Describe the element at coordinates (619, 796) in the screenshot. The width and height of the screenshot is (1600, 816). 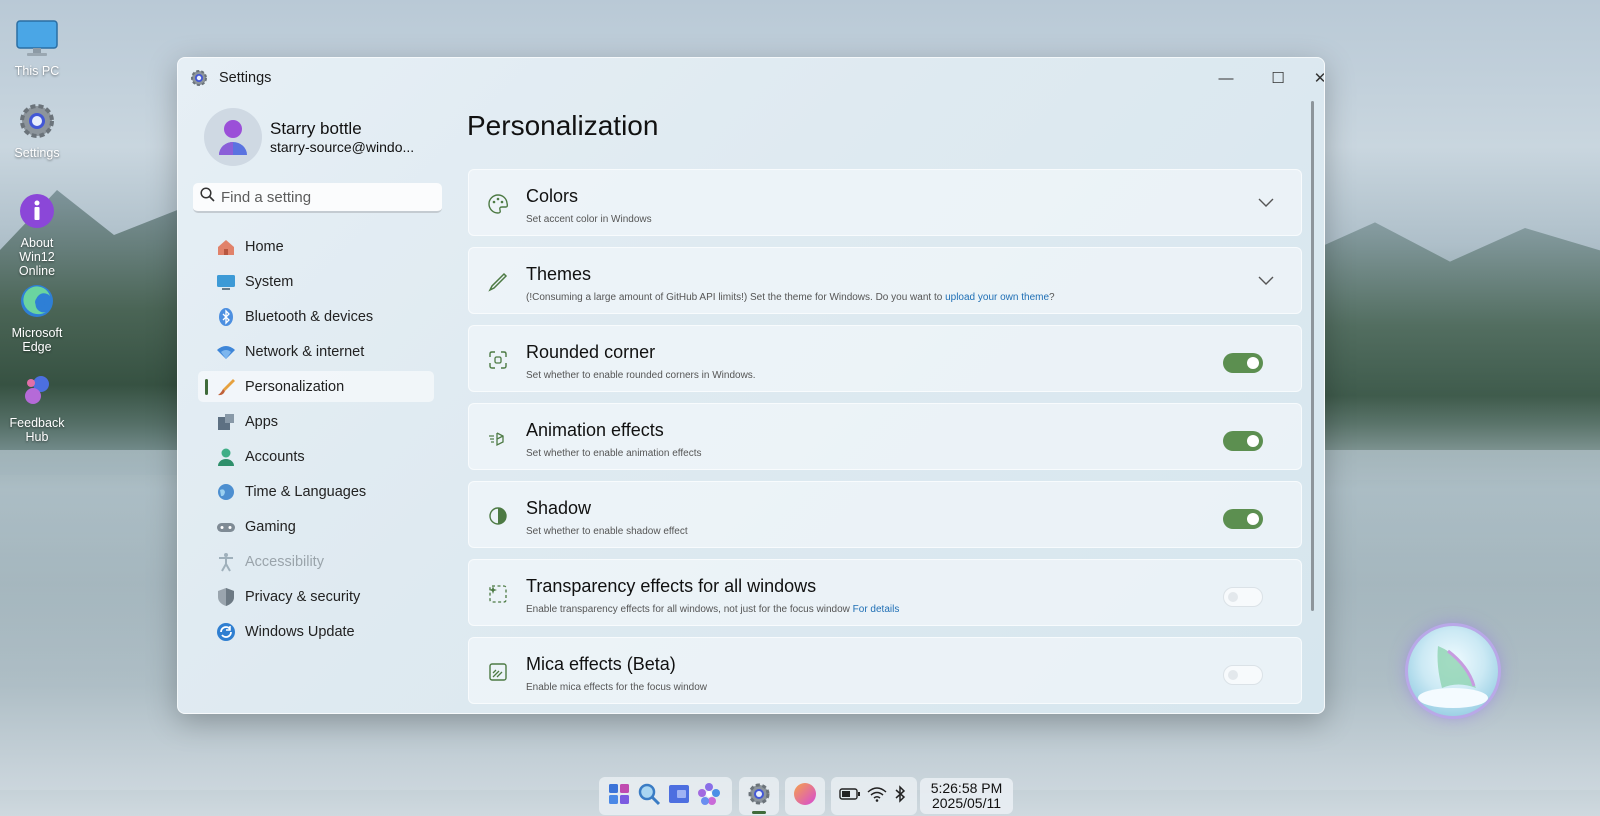
I see `start-icon` at that location.